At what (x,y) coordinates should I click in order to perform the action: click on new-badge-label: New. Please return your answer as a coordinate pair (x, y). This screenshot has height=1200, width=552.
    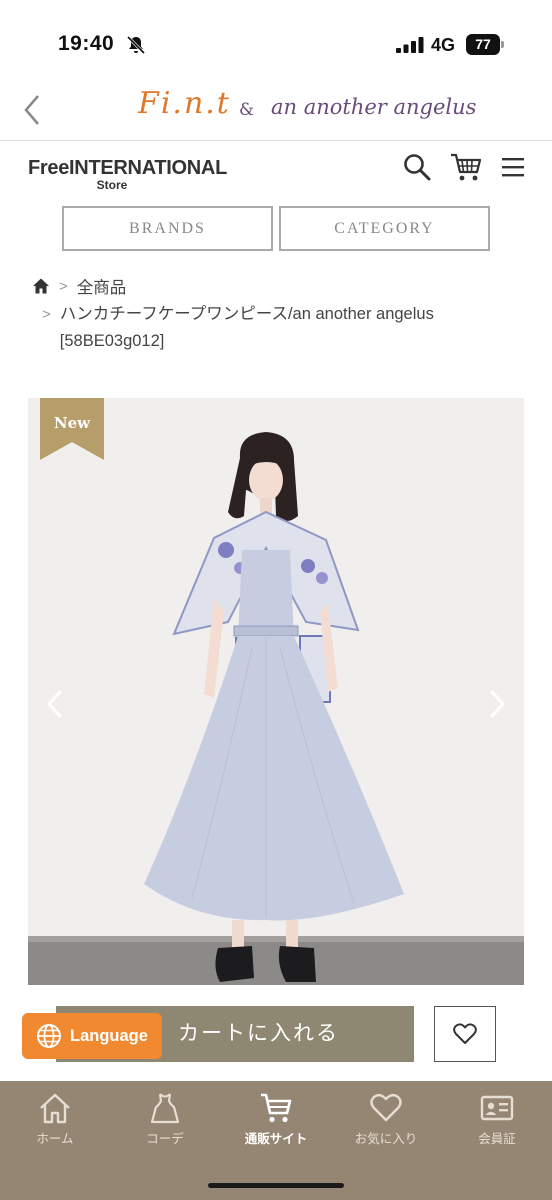
    Looking at the image, I should click on (72, 423).